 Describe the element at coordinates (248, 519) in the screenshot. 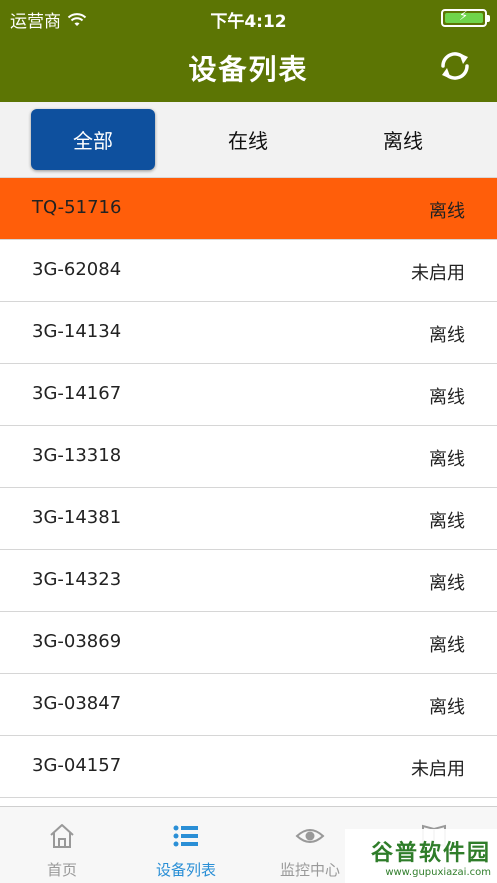

I see `device-row: 3G-14381 离线` at that location.